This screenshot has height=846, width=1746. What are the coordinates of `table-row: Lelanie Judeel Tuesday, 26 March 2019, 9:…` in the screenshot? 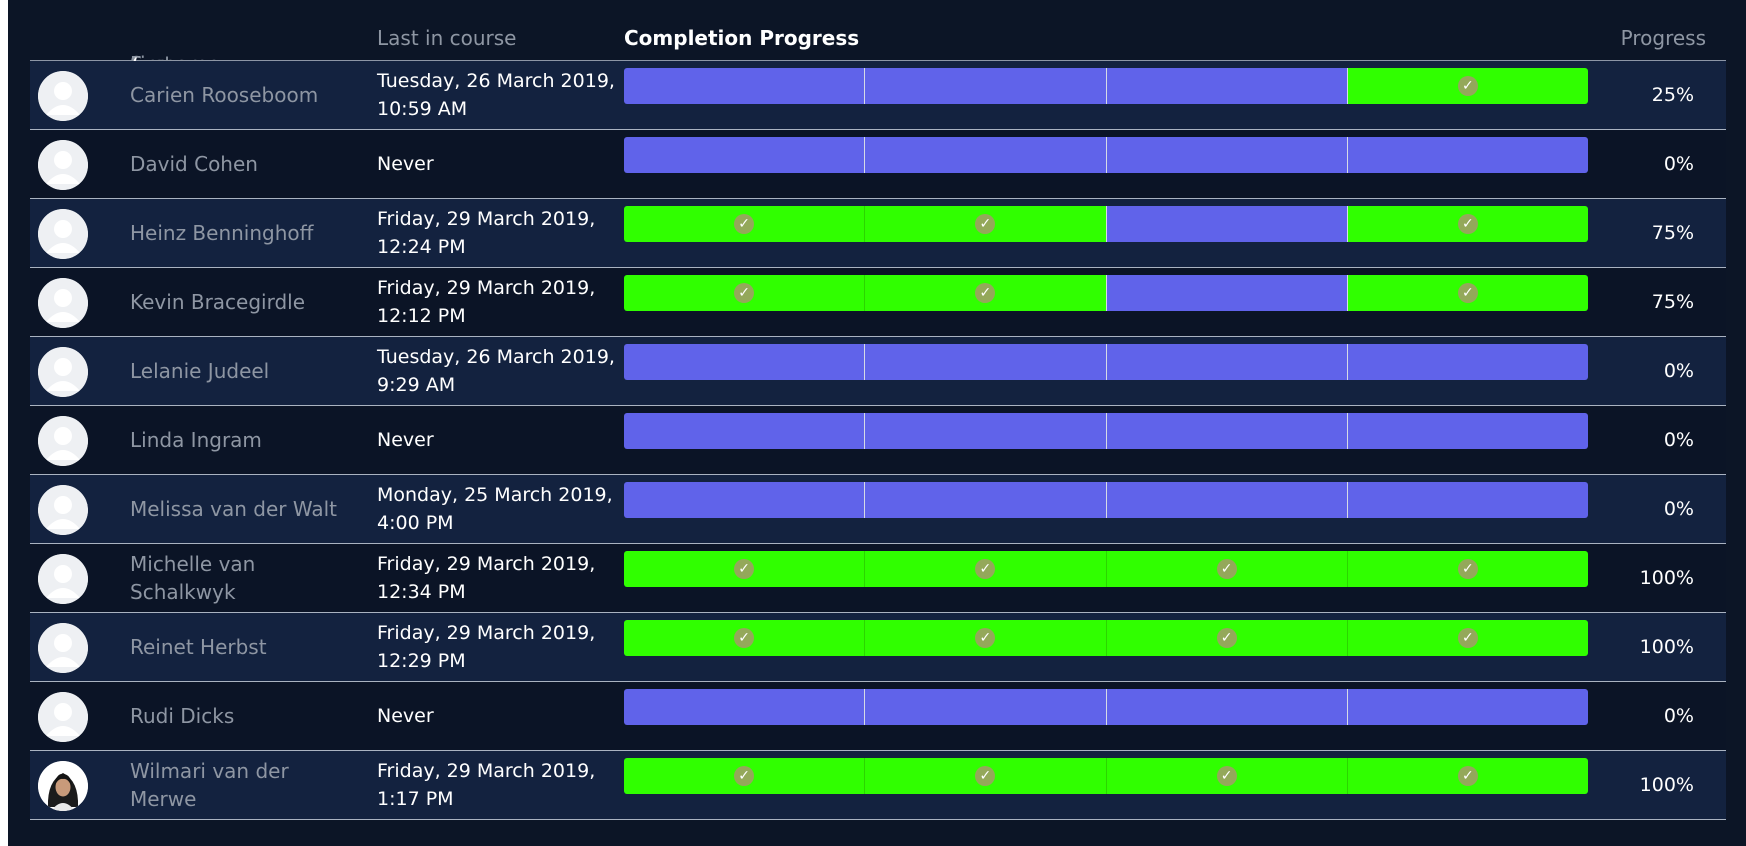 It's located at (878, 371).